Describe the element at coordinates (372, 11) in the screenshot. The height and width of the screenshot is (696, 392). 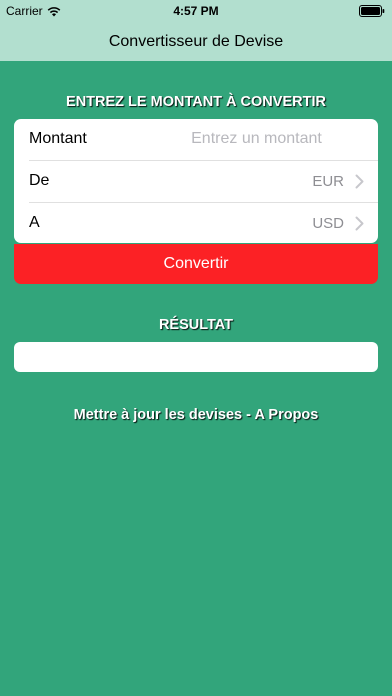
I see `battery-icon` at that location.